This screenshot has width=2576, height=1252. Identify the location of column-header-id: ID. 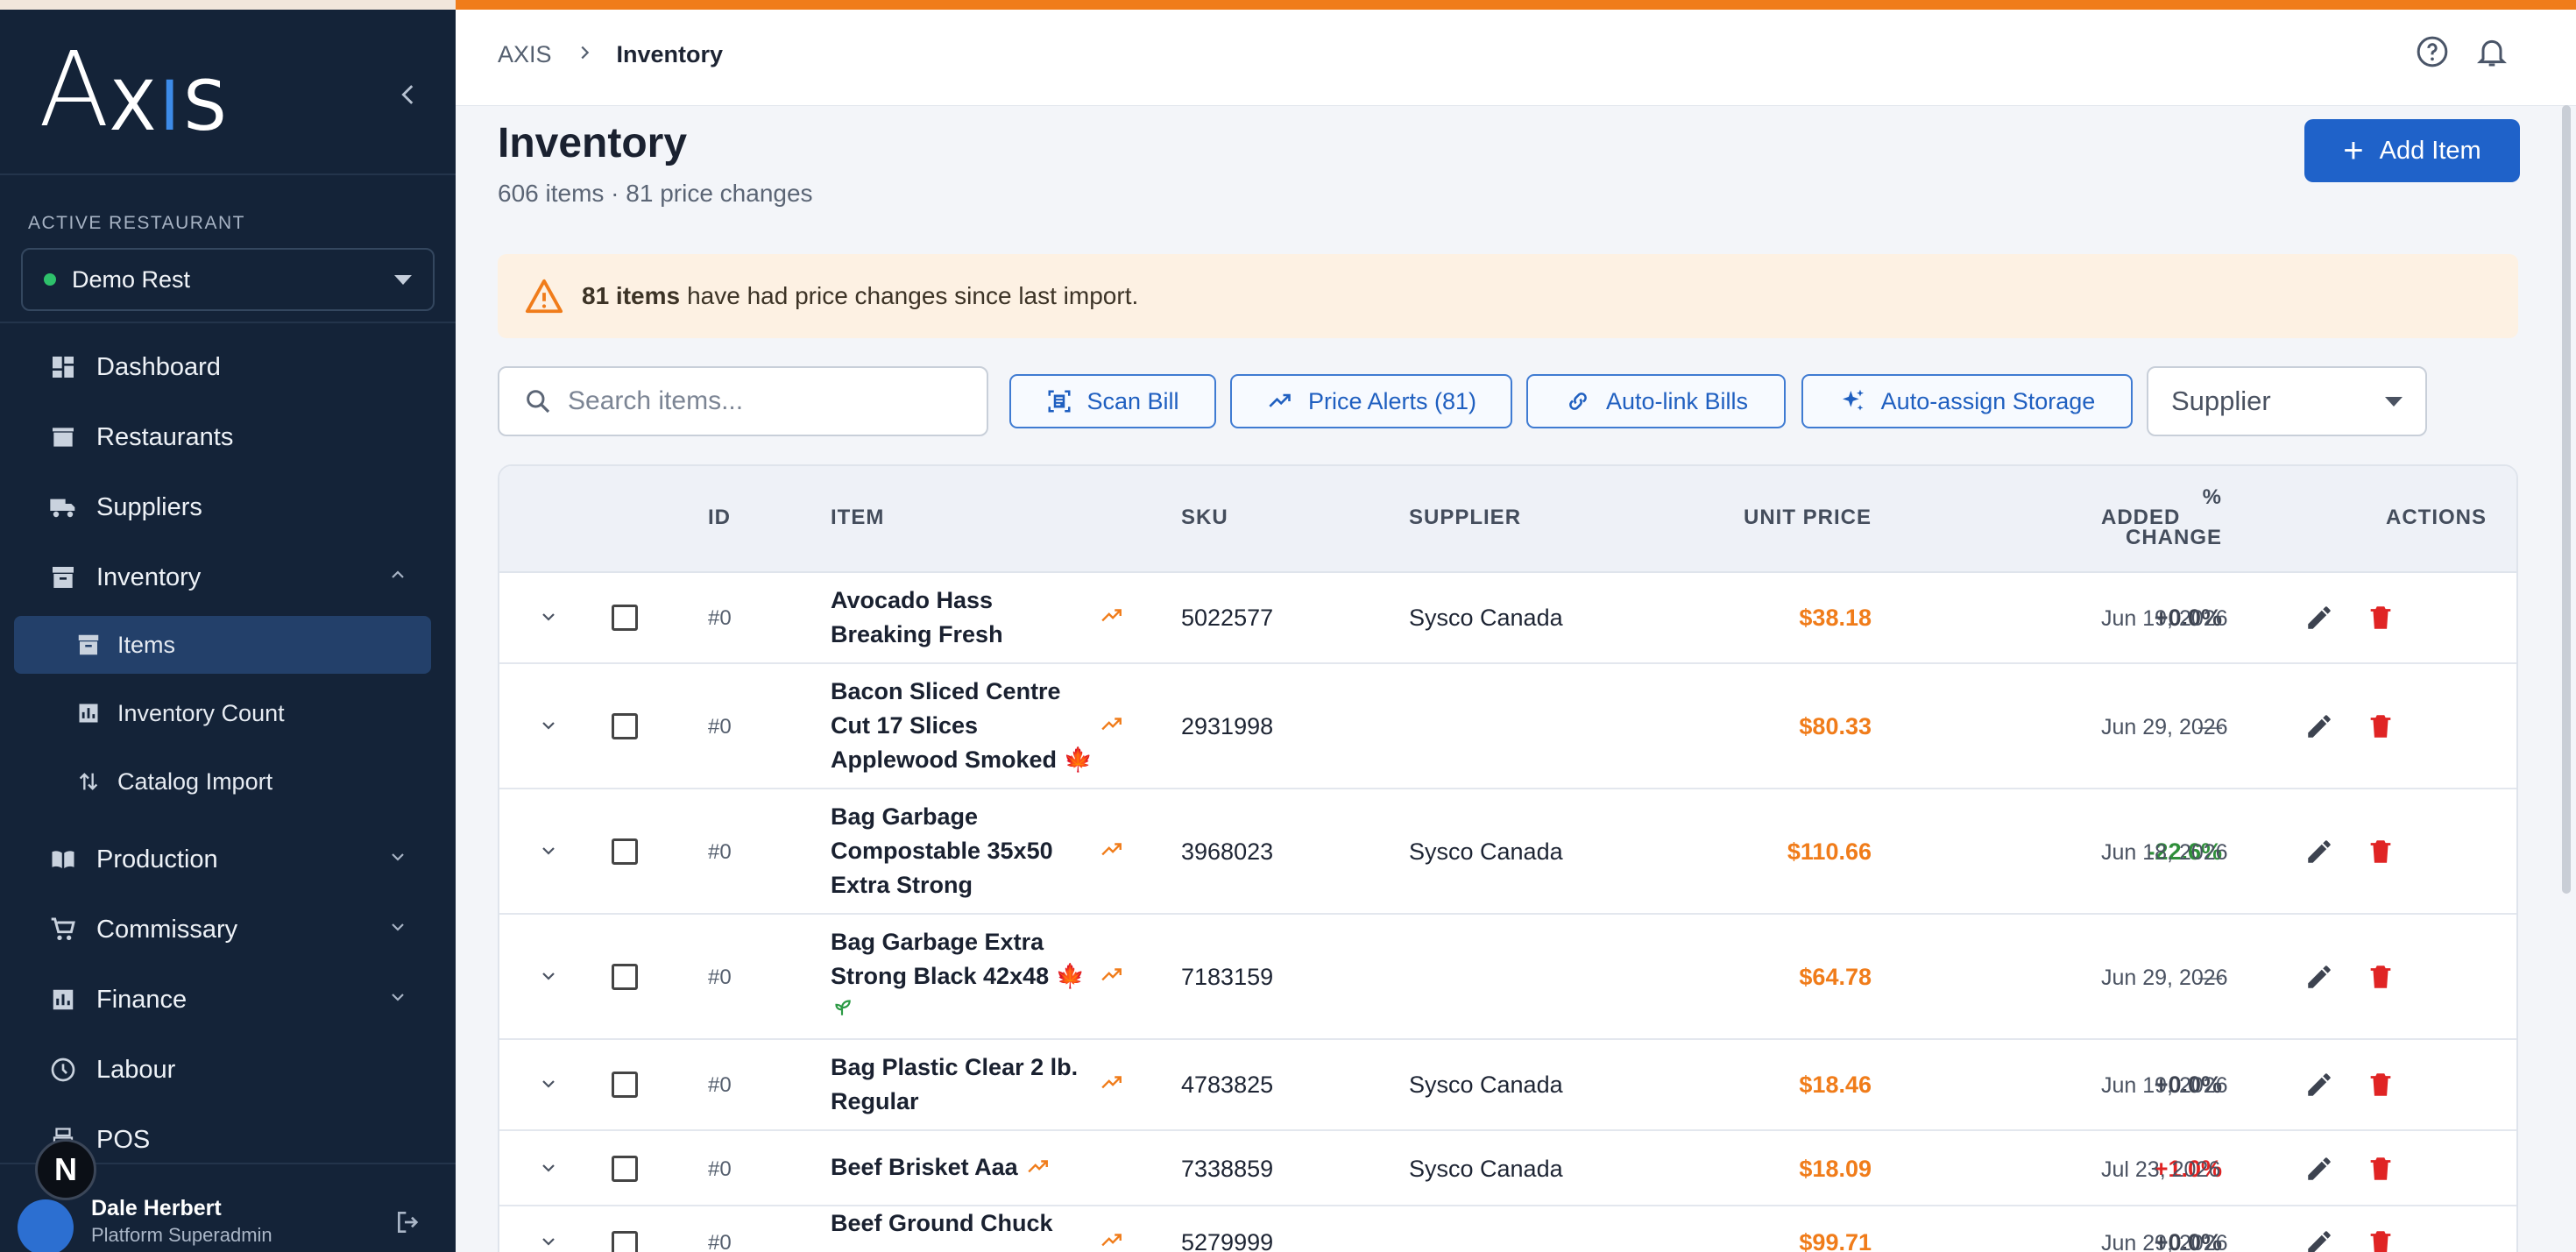
(719, 518).